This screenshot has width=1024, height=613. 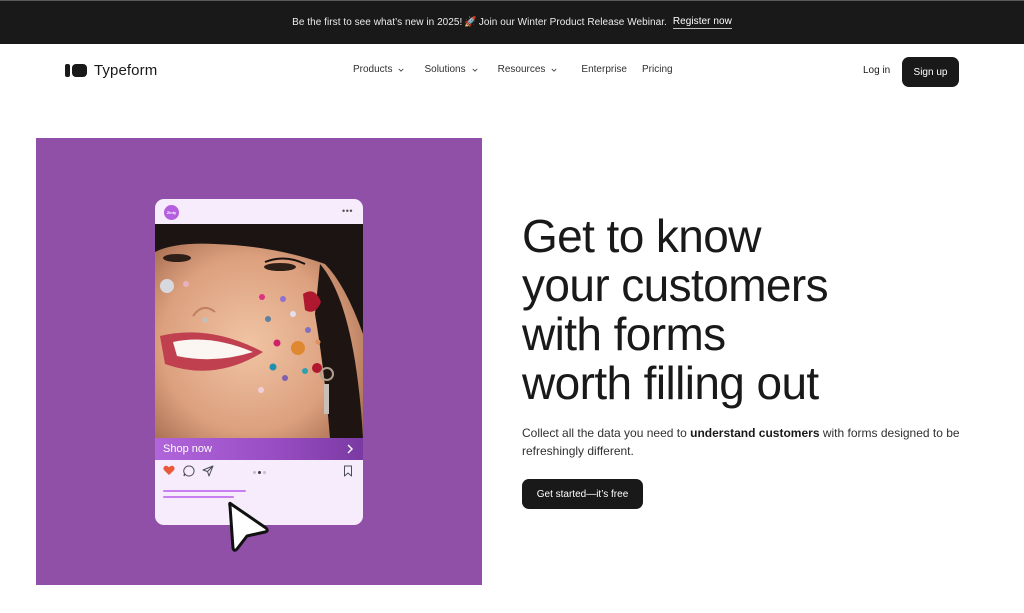 I want to click on headline-line: with forms, so click(x=624, y=334).